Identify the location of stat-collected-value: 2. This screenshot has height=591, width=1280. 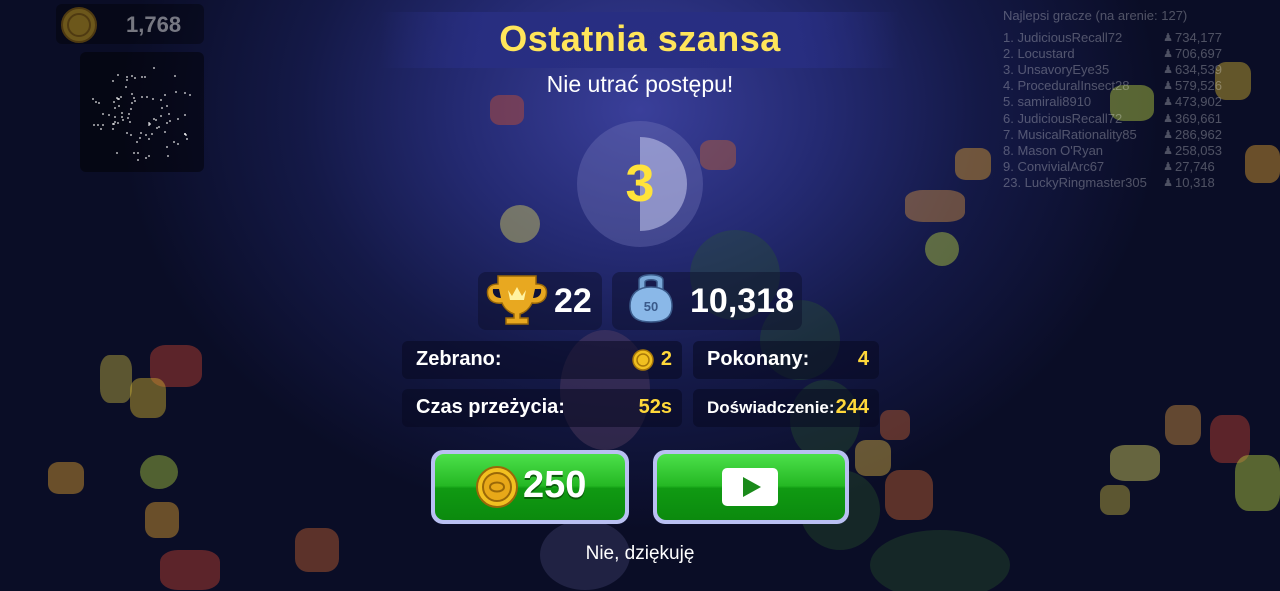
(666, 359).